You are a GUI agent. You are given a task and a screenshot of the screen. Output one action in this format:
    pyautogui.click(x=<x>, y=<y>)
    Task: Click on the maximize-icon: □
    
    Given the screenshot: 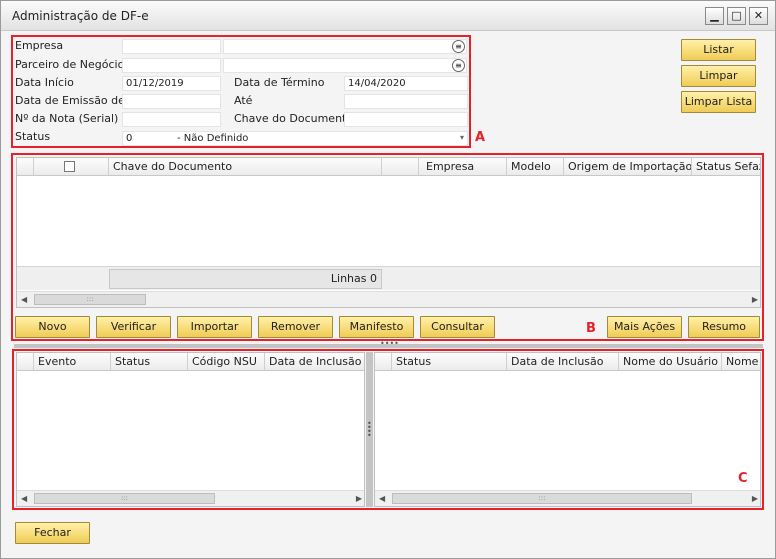 What is the action you would take?
    pyautogui.click(x=736, y=16)
    